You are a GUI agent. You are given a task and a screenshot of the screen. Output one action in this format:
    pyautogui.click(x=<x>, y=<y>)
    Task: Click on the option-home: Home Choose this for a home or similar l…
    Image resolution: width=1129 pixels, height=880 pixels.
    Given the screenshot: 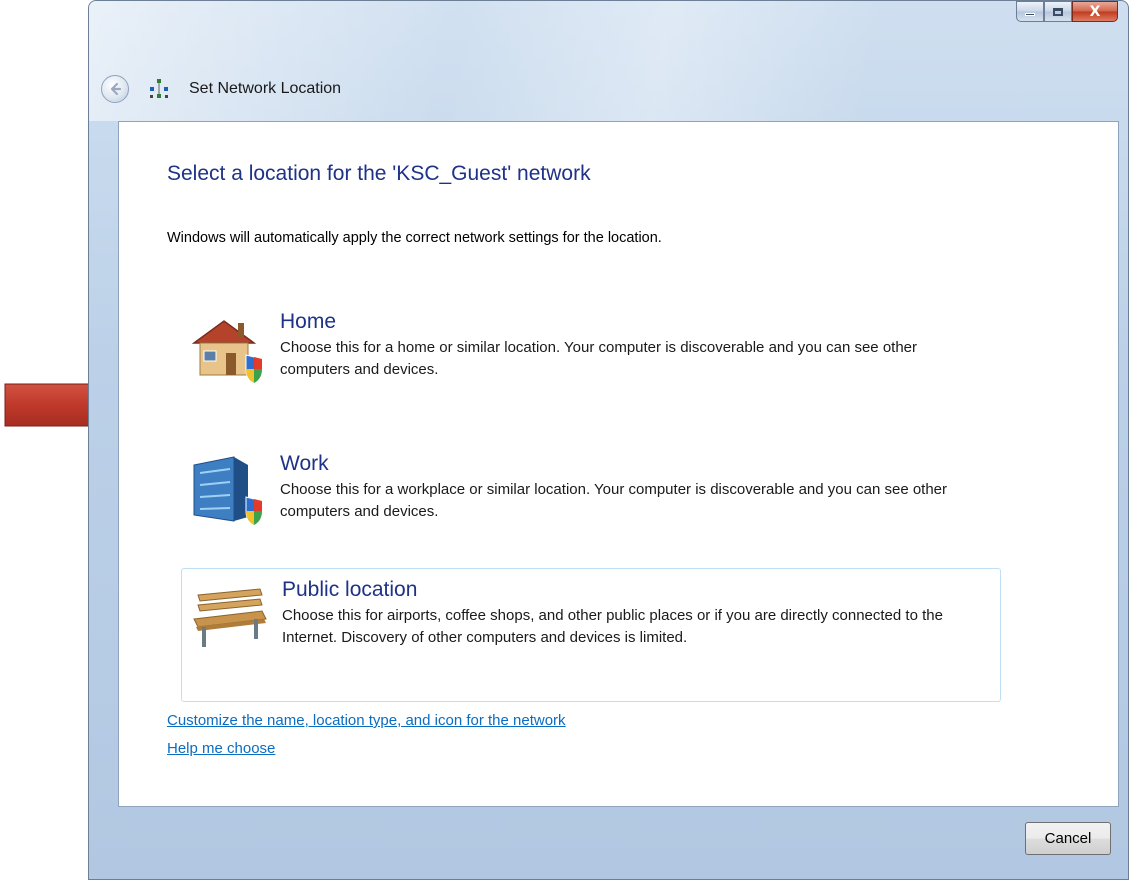 What is the action you would take?
    pyautogui.click(x=589, y=350)
    